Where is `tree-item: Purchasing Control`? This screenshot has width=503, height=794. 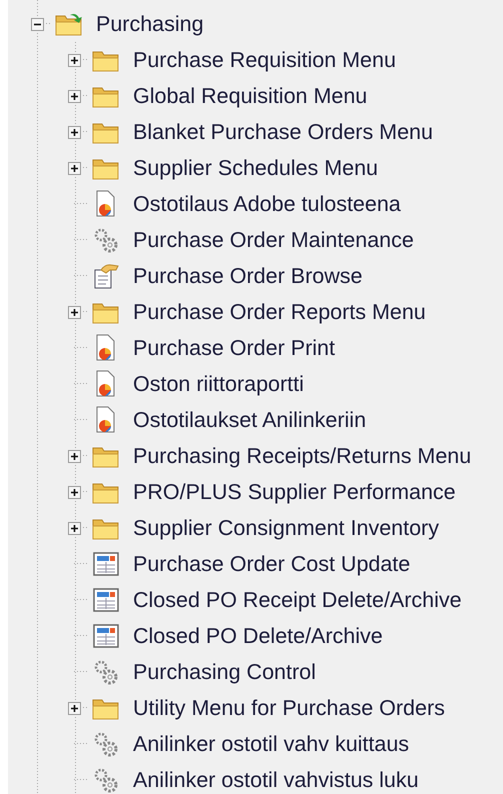 tree-item: Purchasing Control is located at coordinates (224, 672).